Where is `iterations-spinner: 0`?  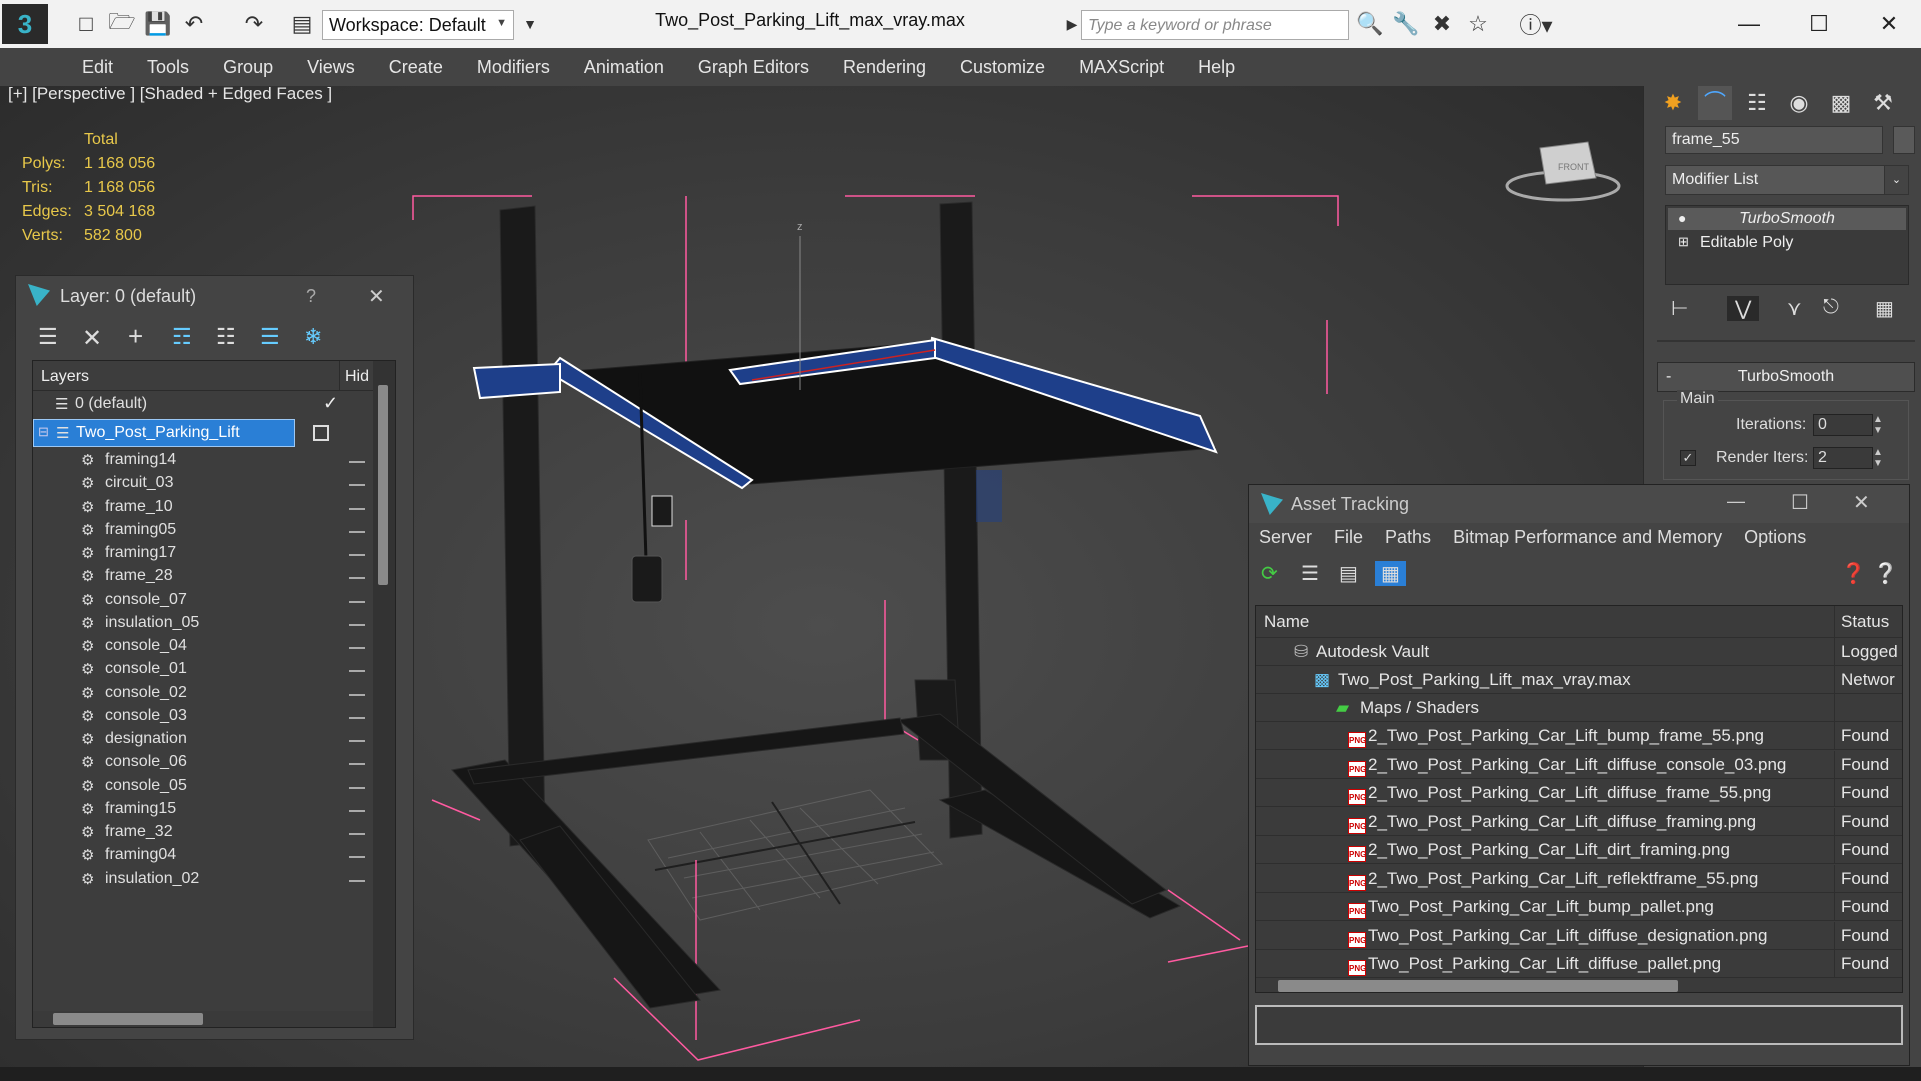
iterations-spinner: 0 is located at coordinates (1843, 425).